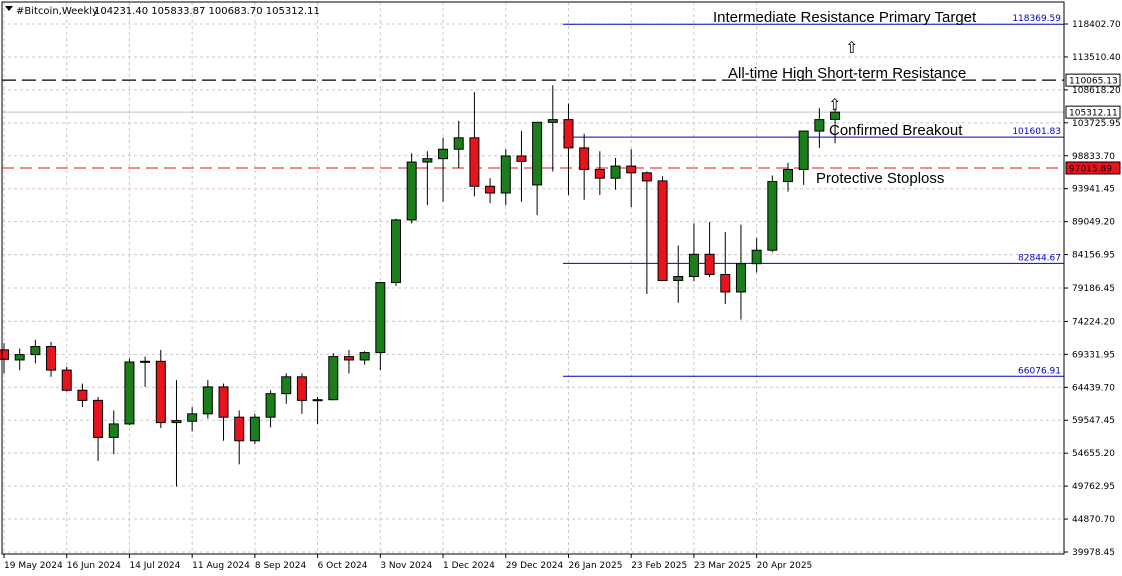 This screenshot has width=1122, height=576. What do you see at coordinates (1096, 25) in the screenshot?
I see `y-tick-label: 118402.70` at bounding box center [1096, 25].